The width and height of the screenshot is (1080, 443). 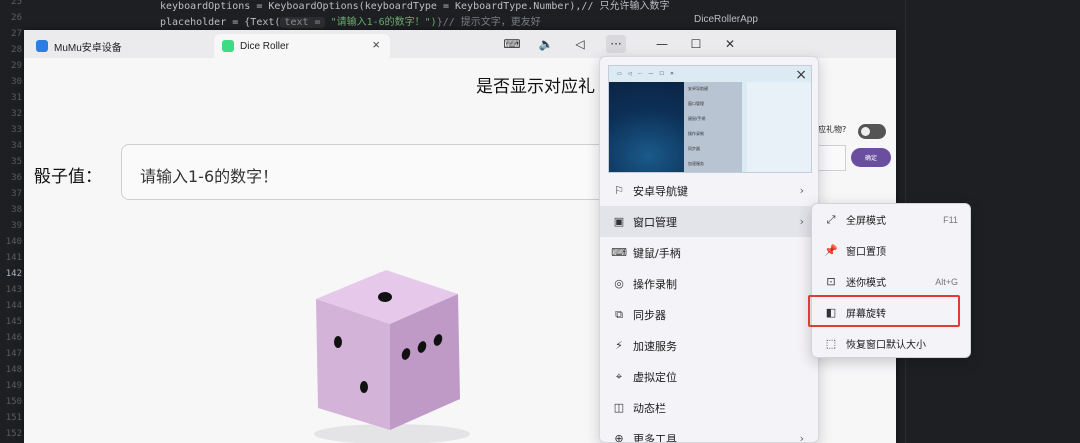 What do you see at coordinates (392, 356) in the screenshot?
I see `dice-image` at bounding box center [392, 356].